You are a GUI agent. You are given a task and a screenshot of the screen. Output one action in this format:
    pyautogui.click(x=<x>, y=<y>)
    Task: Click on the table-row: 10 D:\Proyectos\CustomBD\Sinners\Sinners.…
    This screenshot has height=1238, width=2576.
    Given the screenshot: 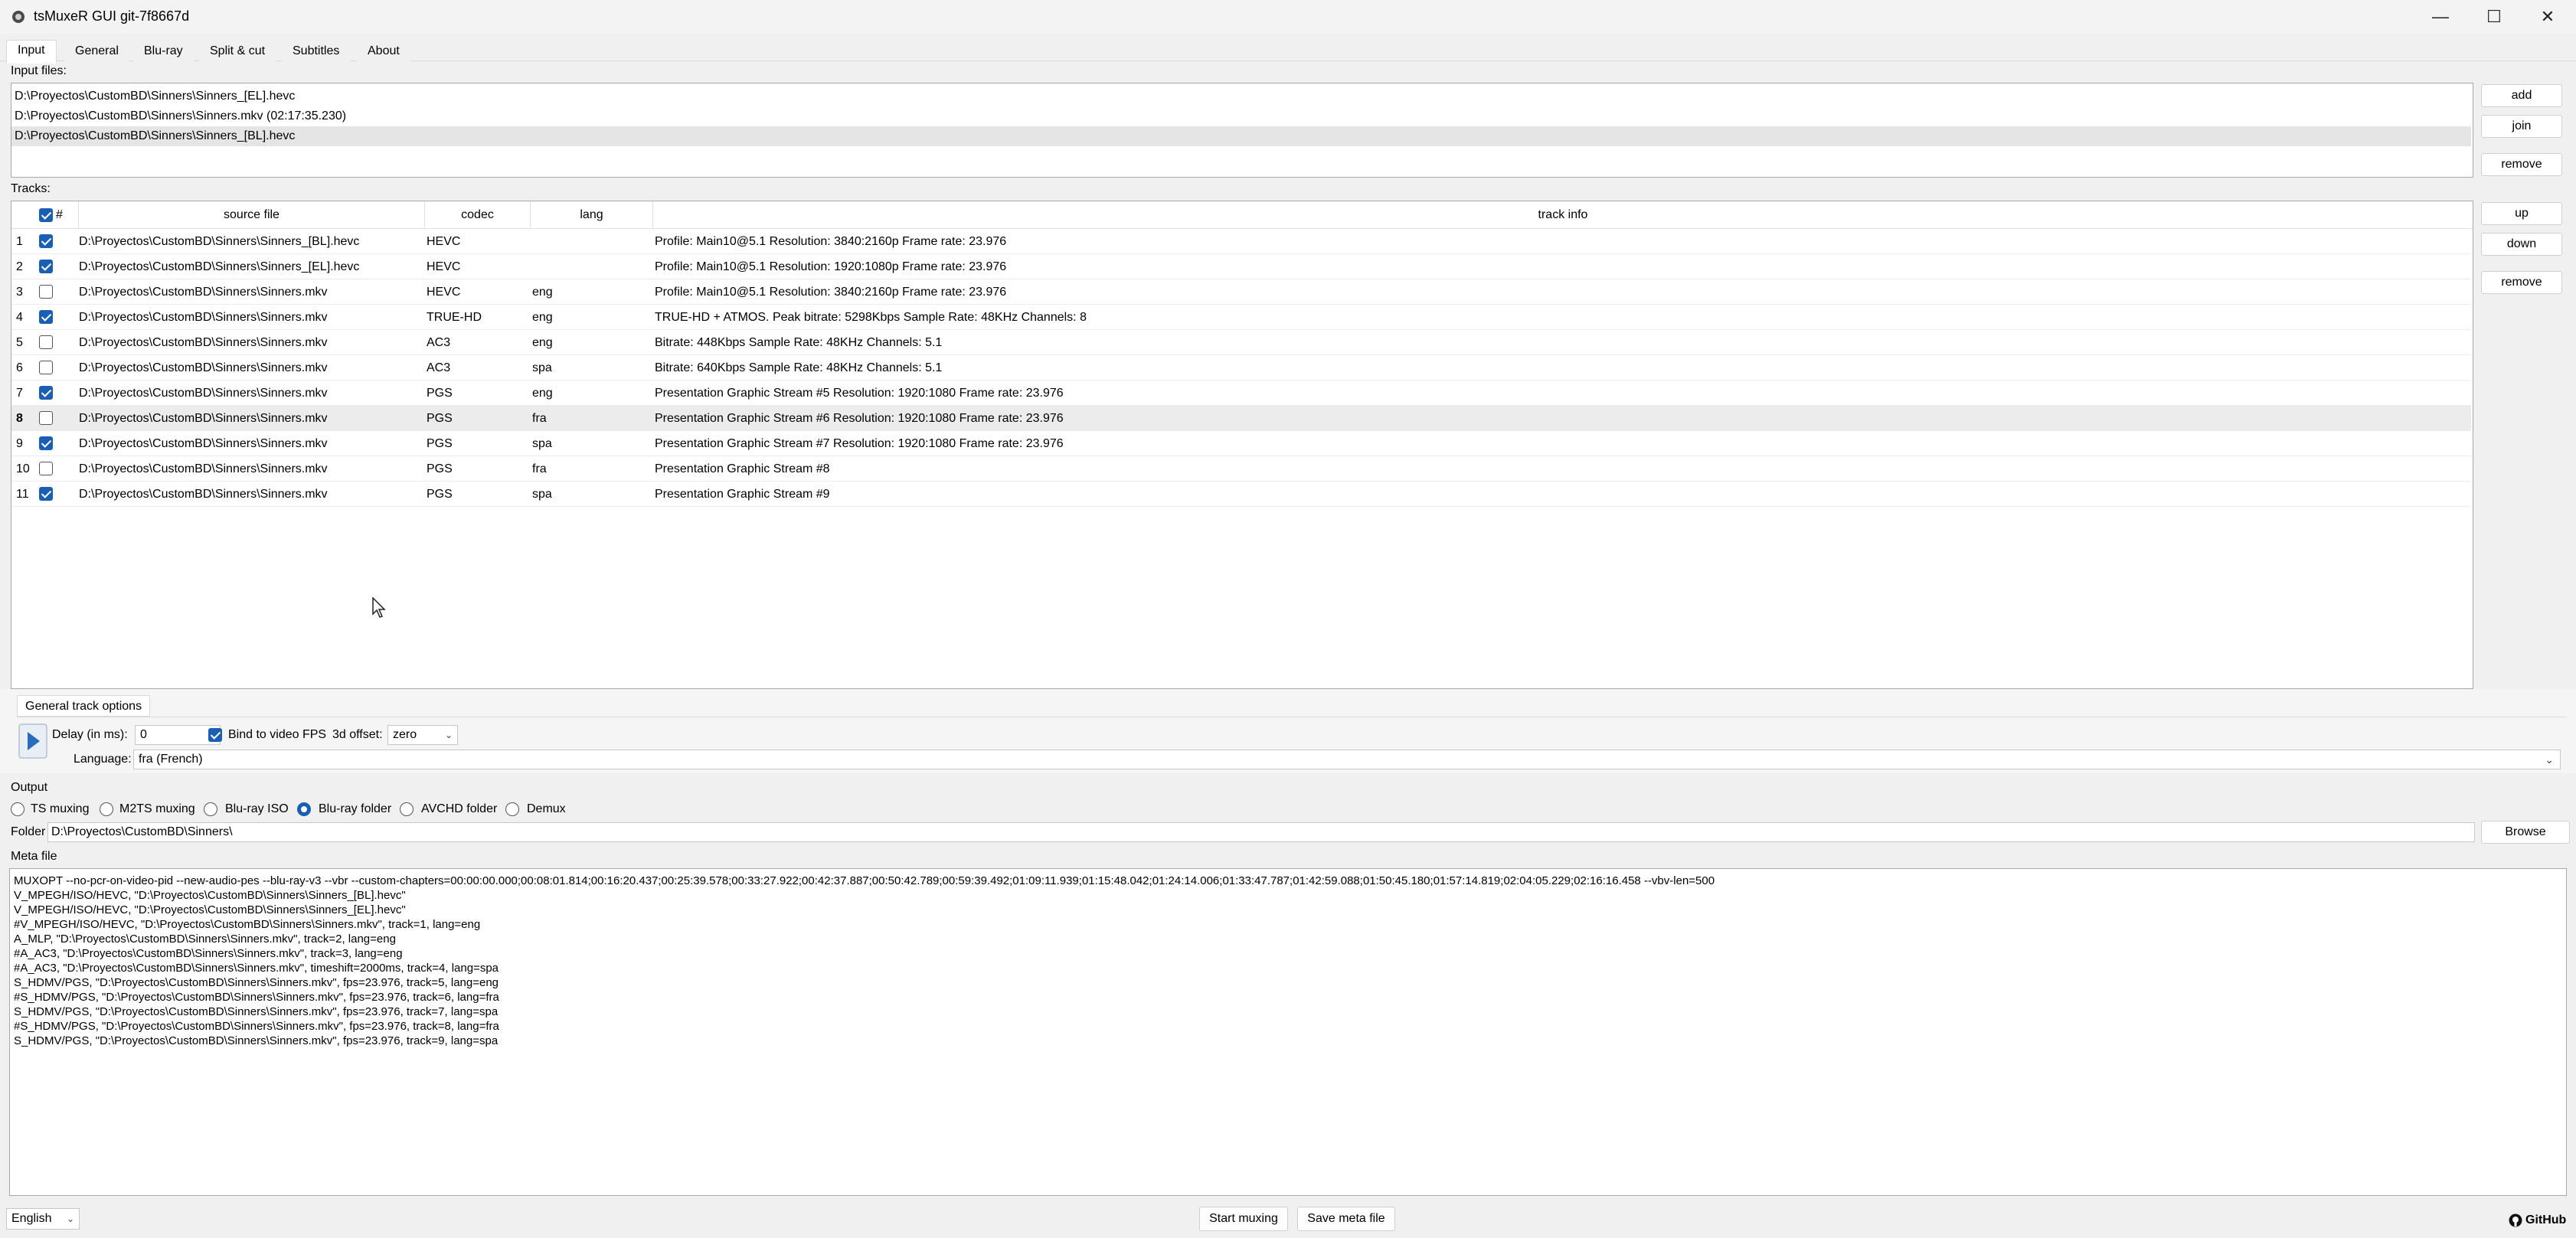 What is the action you would take?
    pyautogui.click(x=1241, y=469)
    